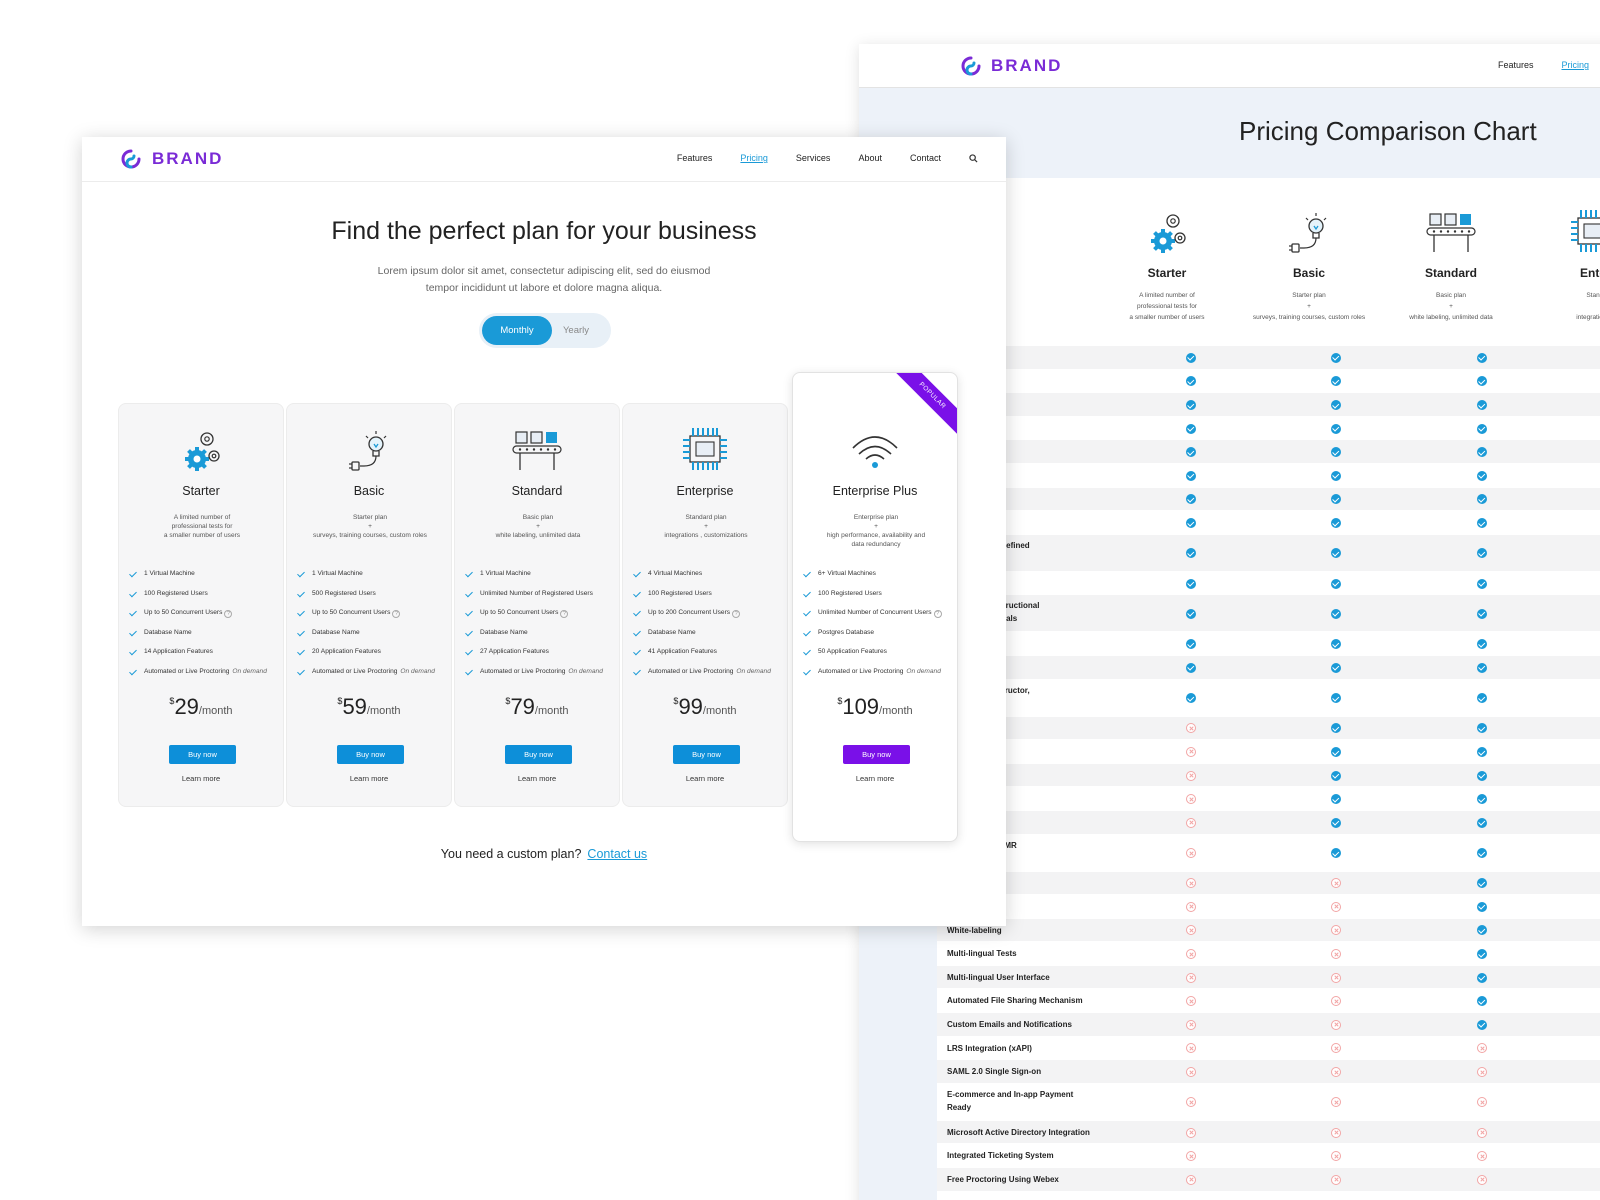 The width and height of the screenshot is (1600, 1200). I want to click on chip-icon, so click(1561, 231).